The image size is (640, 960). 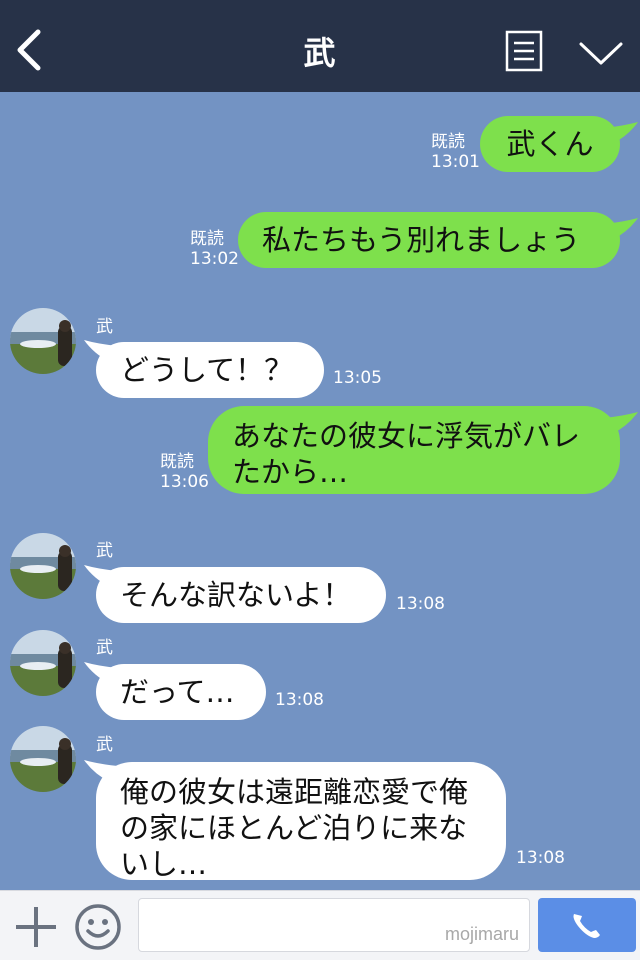 I want to click on message-meta: 既読 13:06, so click(x=184, y=472).